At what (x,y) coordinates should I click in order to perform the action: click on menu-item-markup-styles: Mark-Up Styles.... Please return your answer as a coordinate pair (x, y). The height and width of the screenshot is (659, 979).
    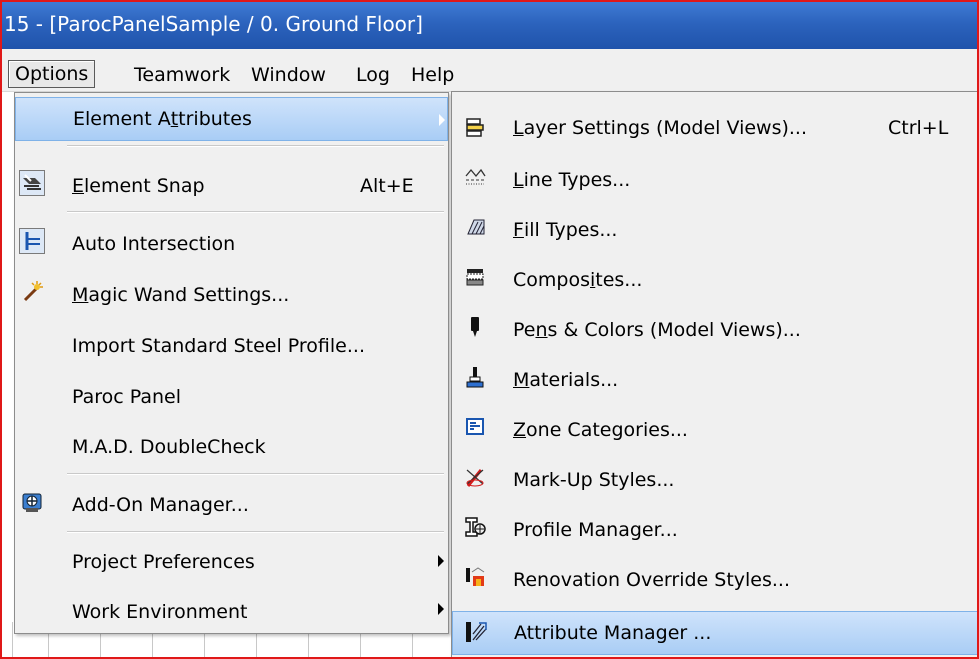
    Looking at the image, I should click on (714, 480).